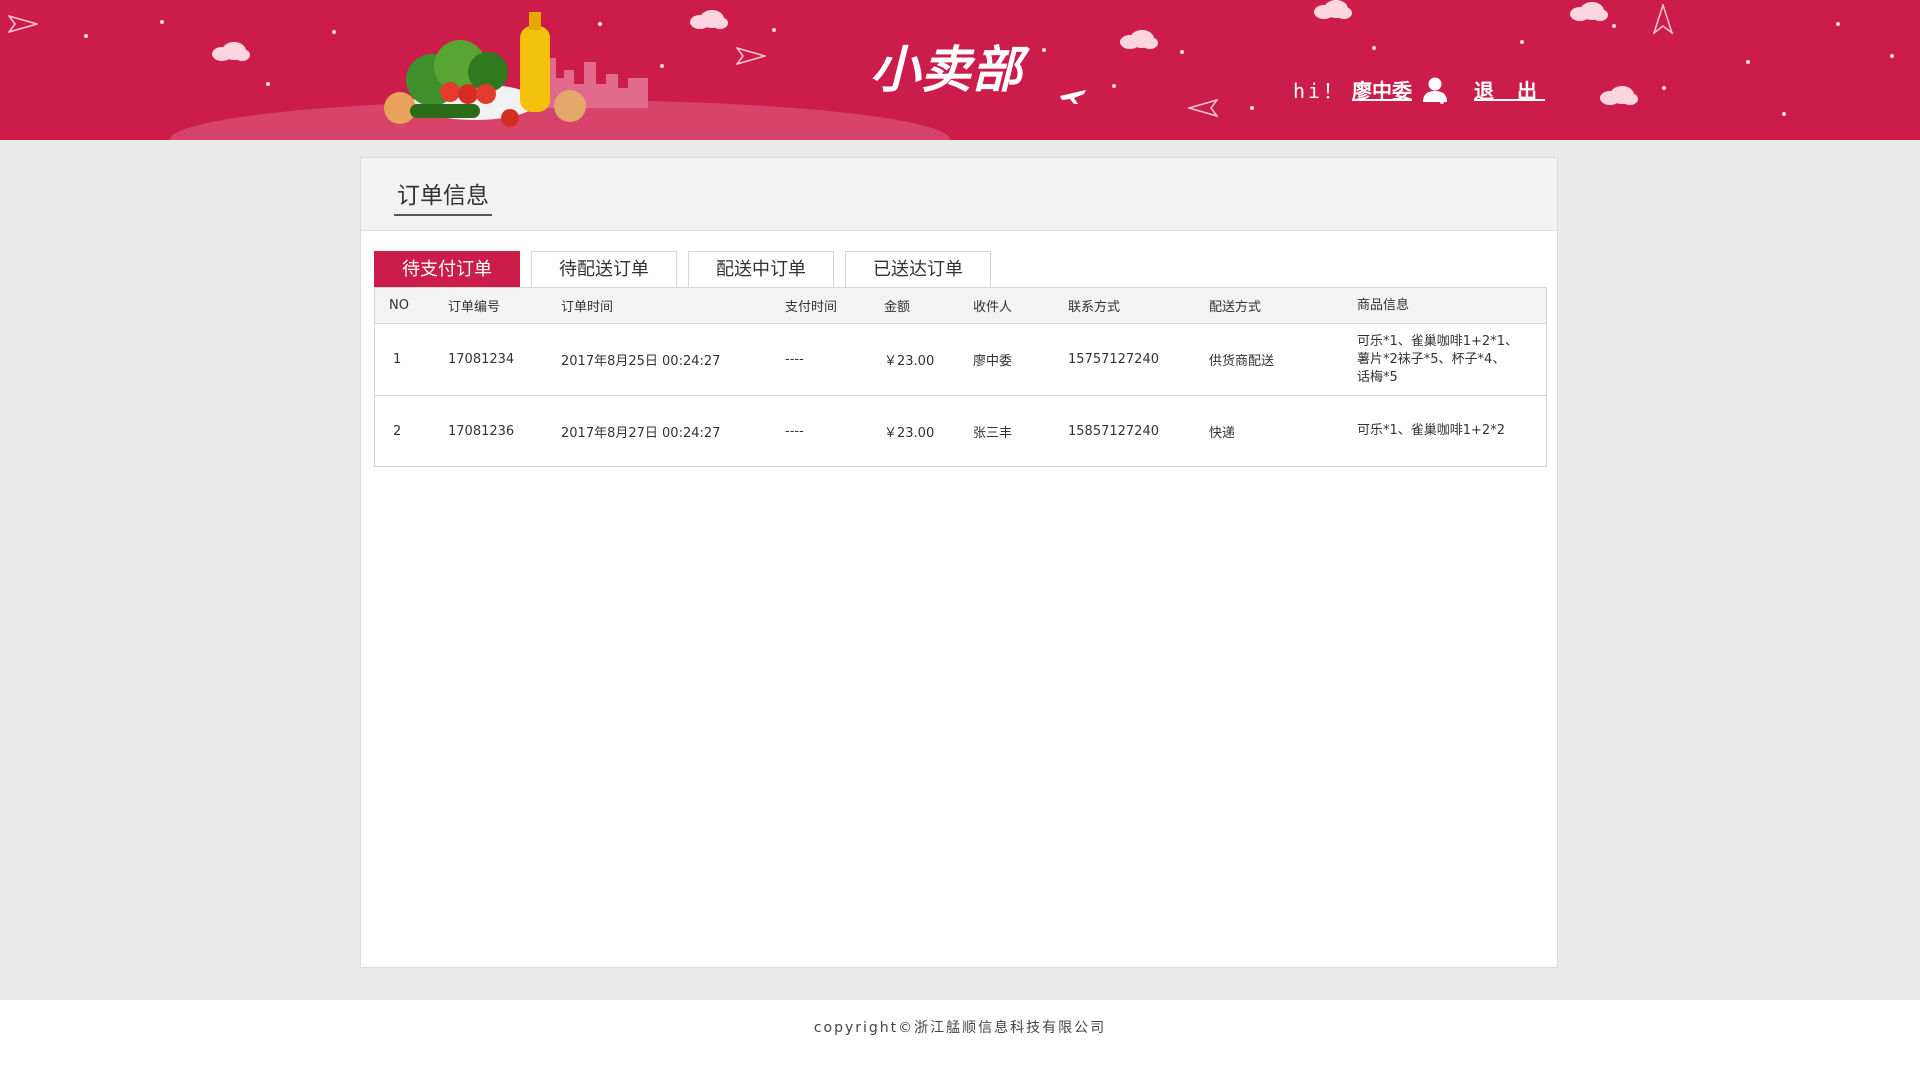 The width and height of the screenshot is (1920, 1080). Describe the element at coordinates (1431, 430) in the screenshot. I see `cell-goods: 可乐*1、雀巢咖啡1+2*2` at that location.